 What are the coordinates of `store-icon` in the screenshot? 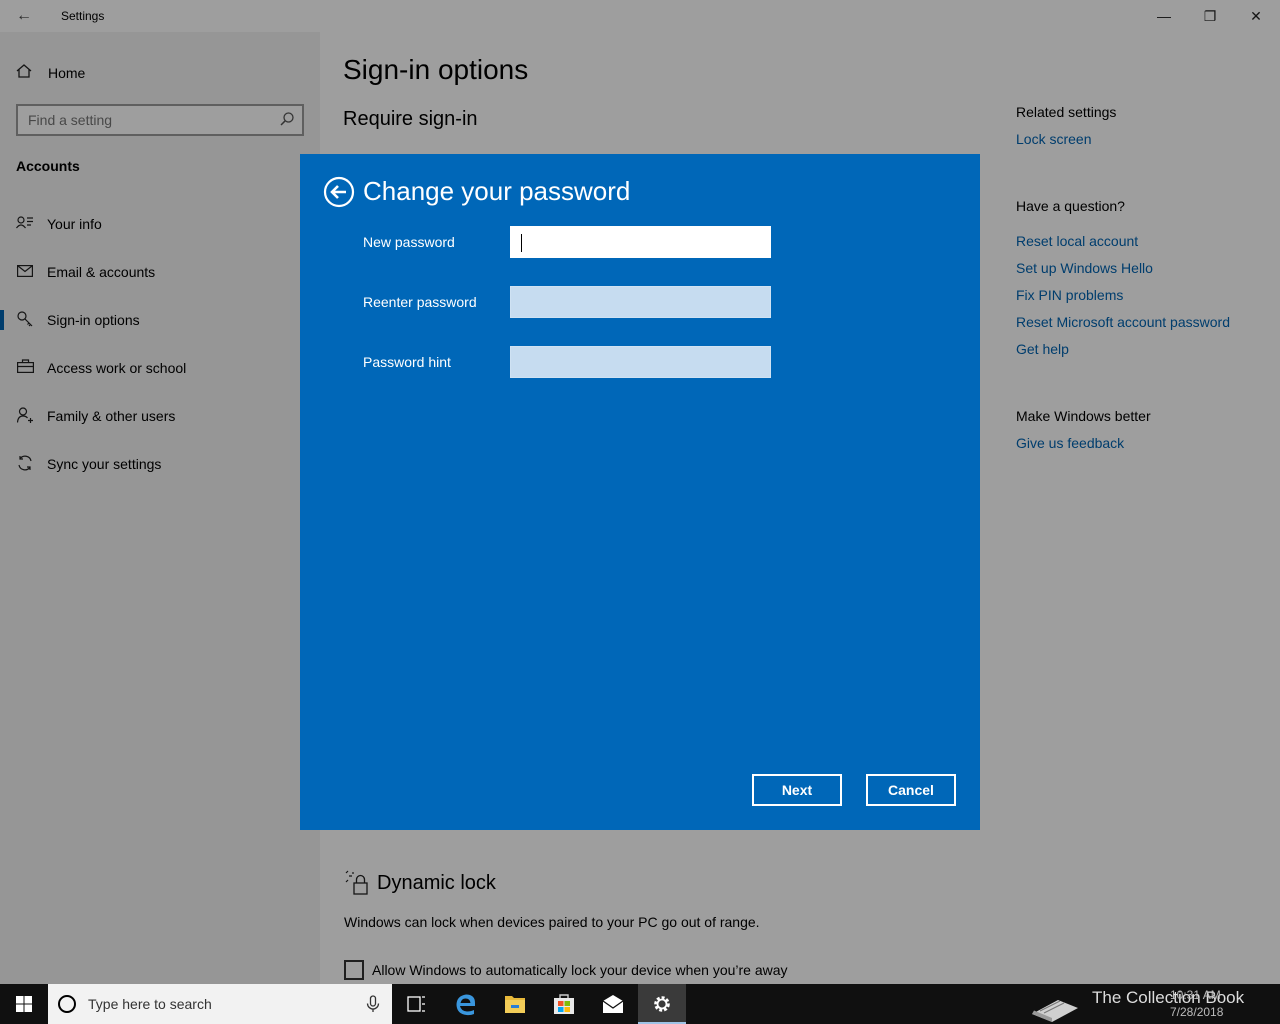 It's located at (564, 1004).